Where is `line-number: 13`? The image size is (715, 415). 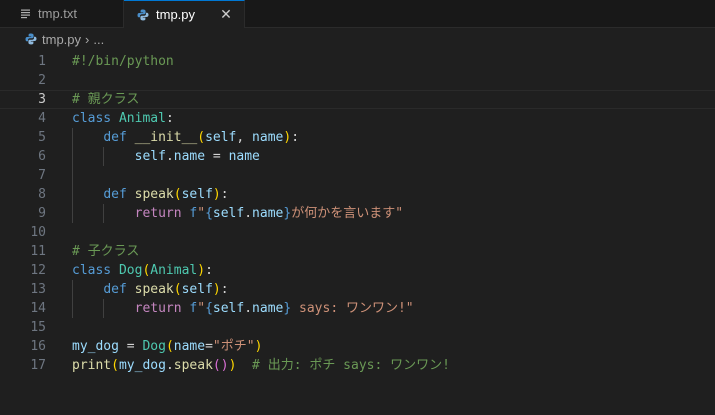
line-number: 13 is located at coordinates (38, 289).